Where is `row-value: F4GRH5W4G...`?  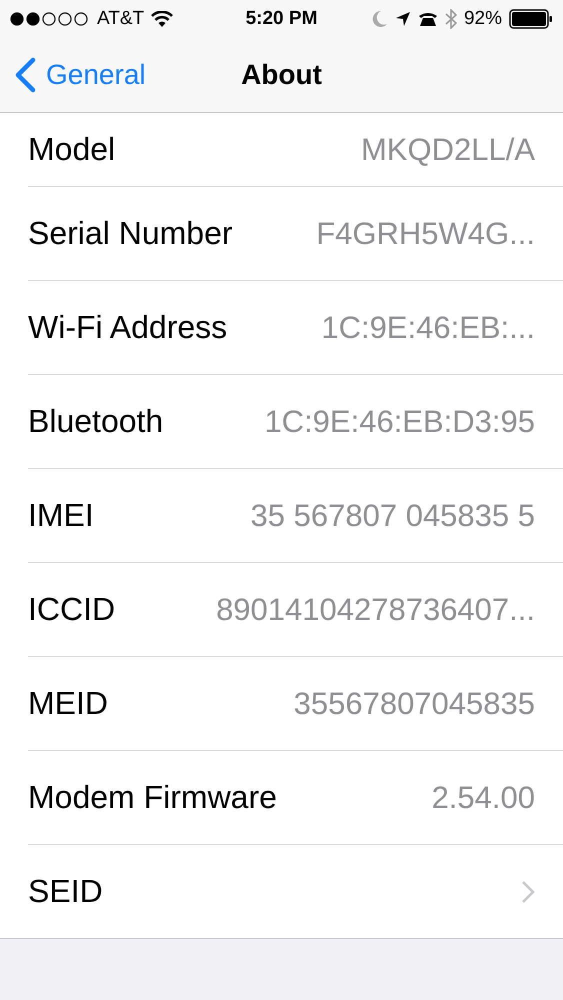 row-value: F4GRH5W4G... is located at coordinates (425, 234).